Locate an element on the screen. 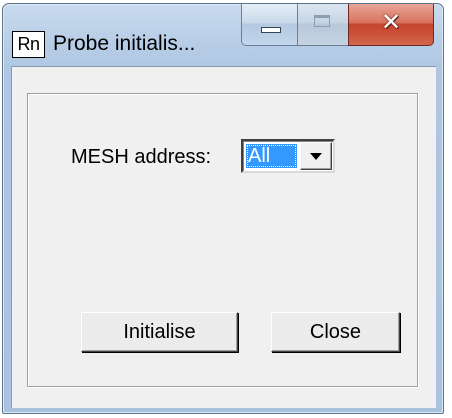  maximize-icon is located at coordinates (322, 21).